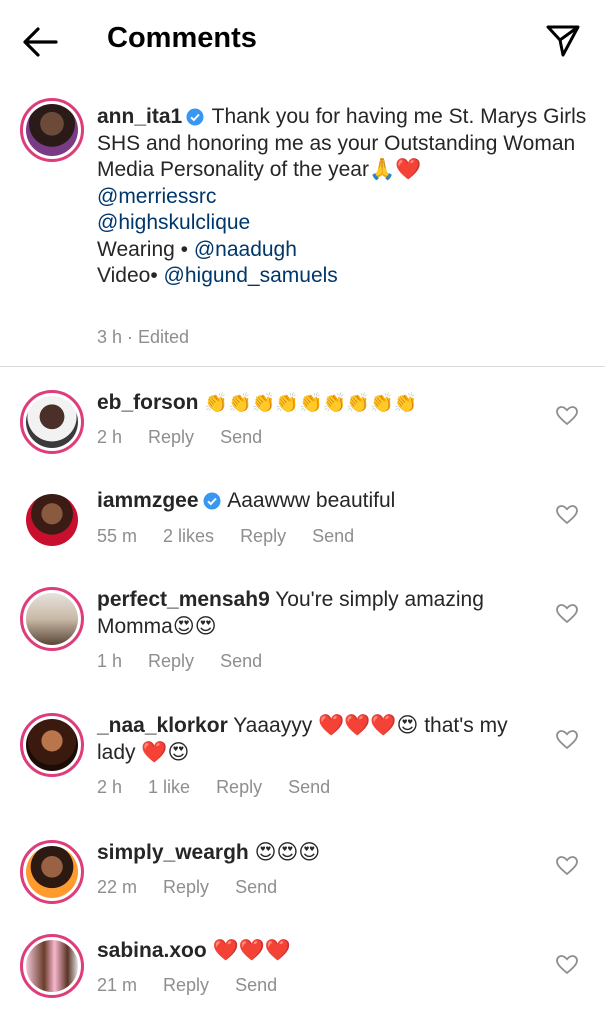  I want to click on comment-meta: 55 m 2 likes Reply Send, so click(238, 536).